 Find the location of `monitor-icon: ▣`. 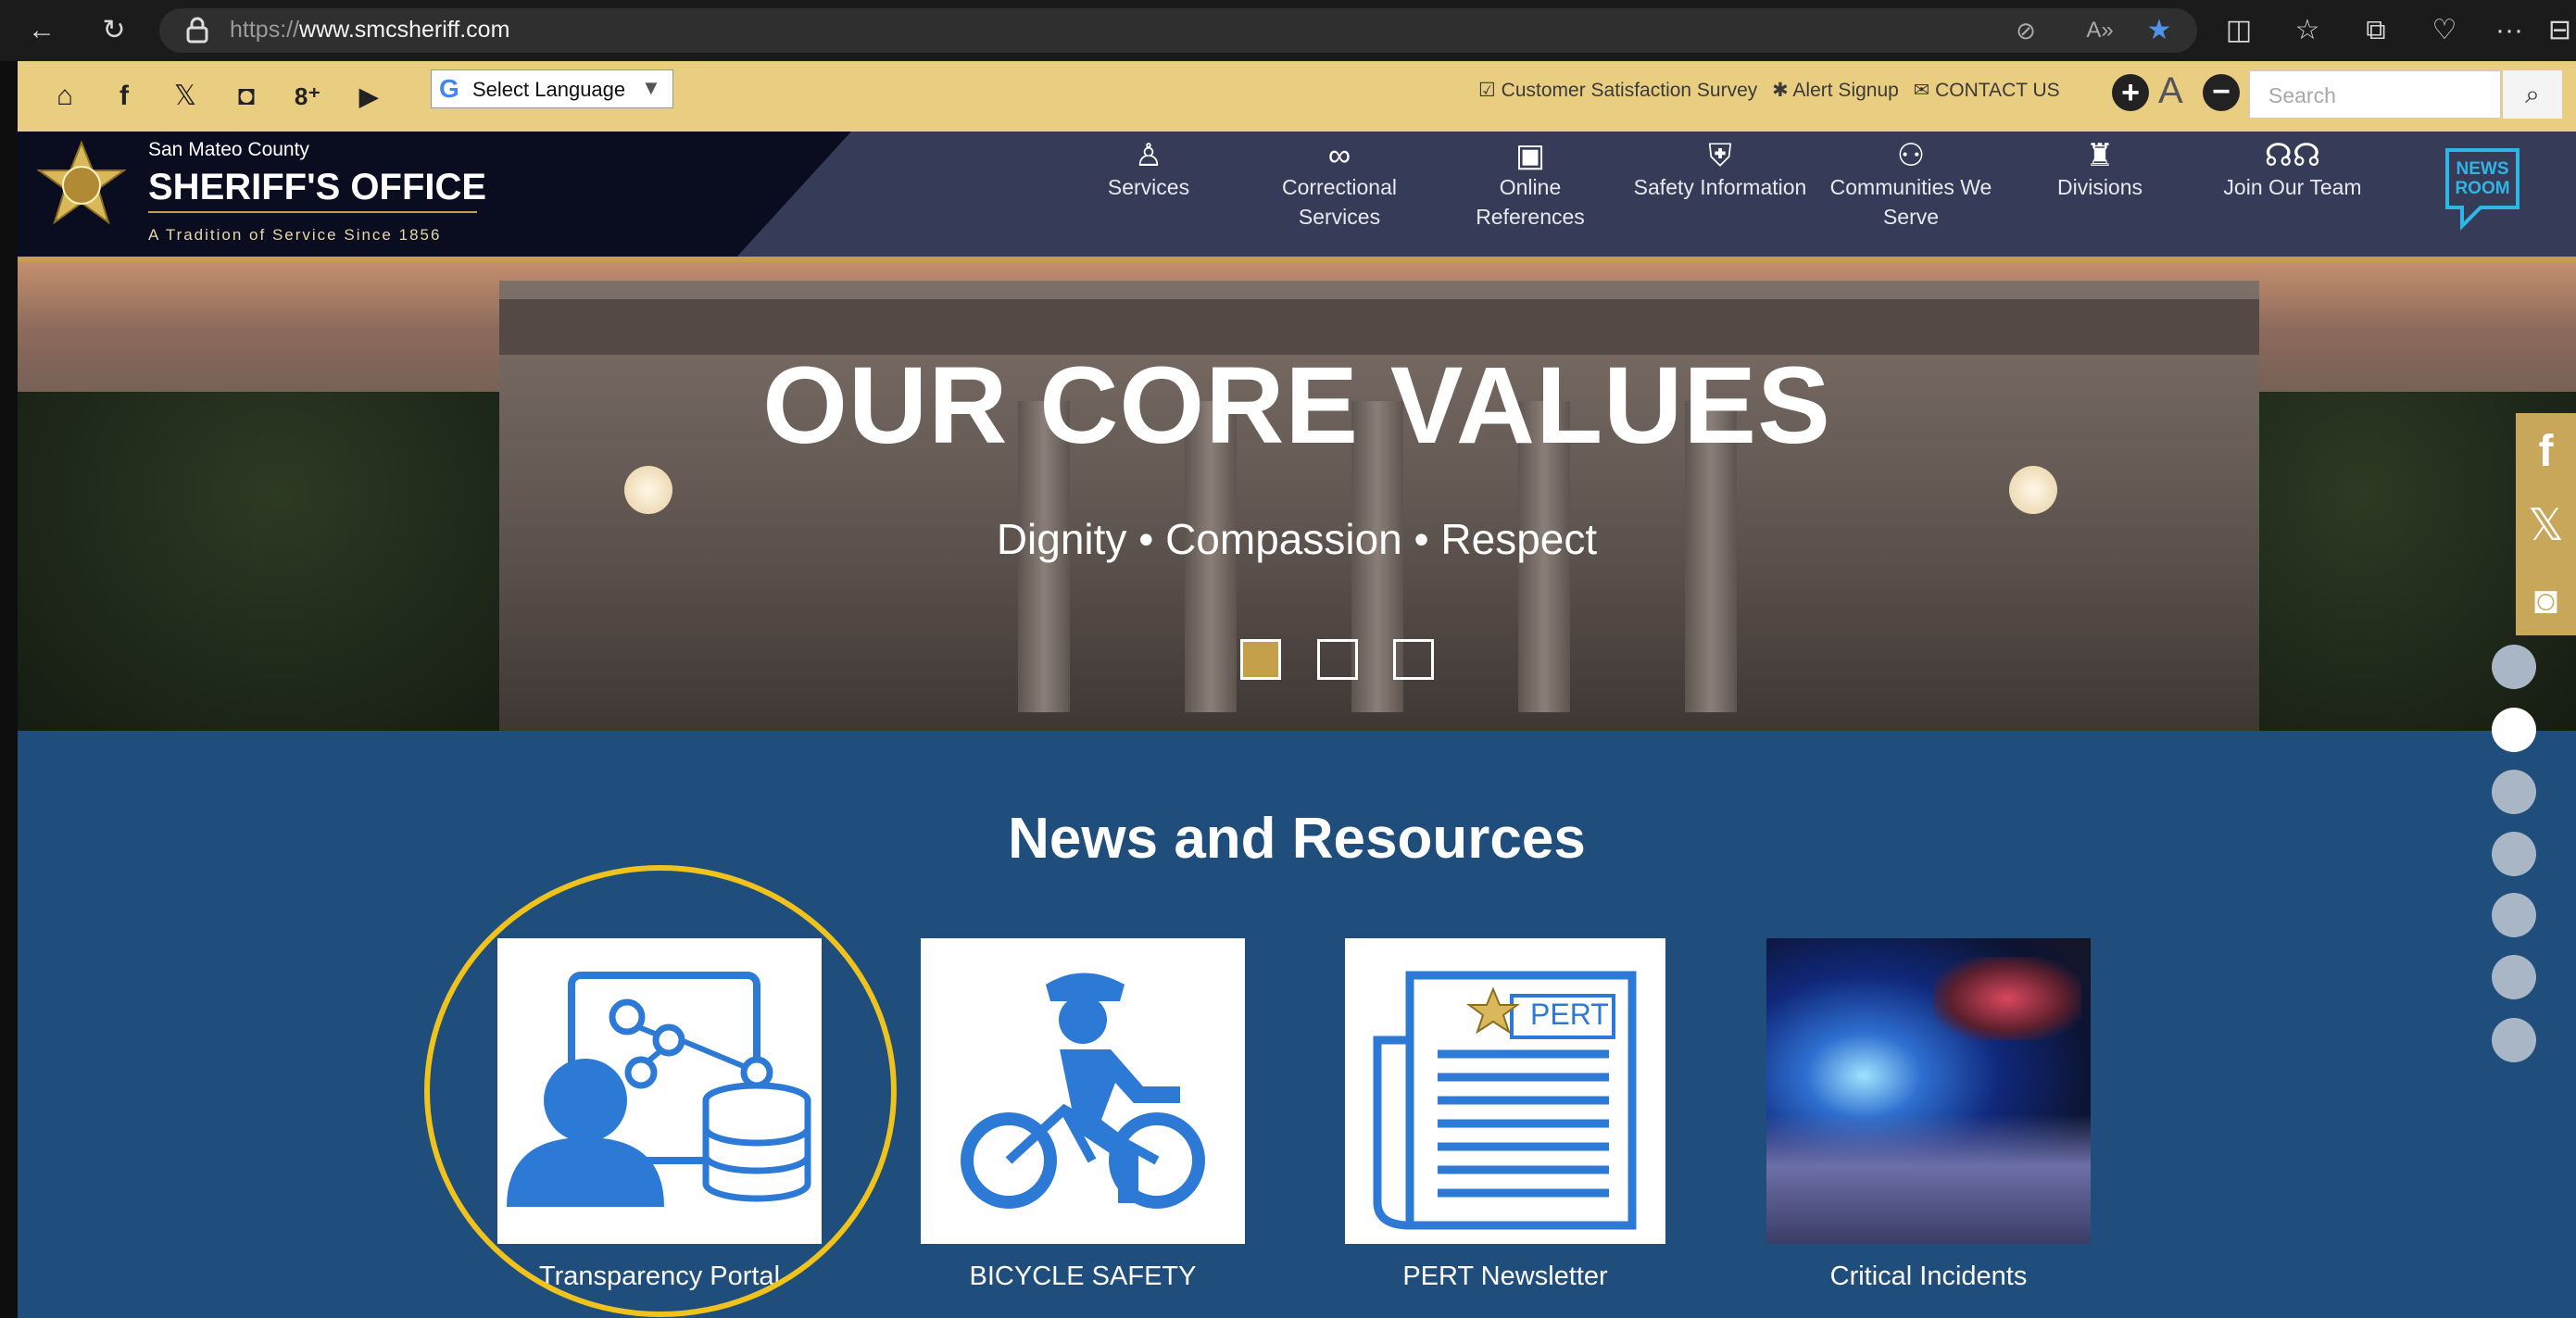

monitor-icon: ▣ is located at coordinates (1530, 155).